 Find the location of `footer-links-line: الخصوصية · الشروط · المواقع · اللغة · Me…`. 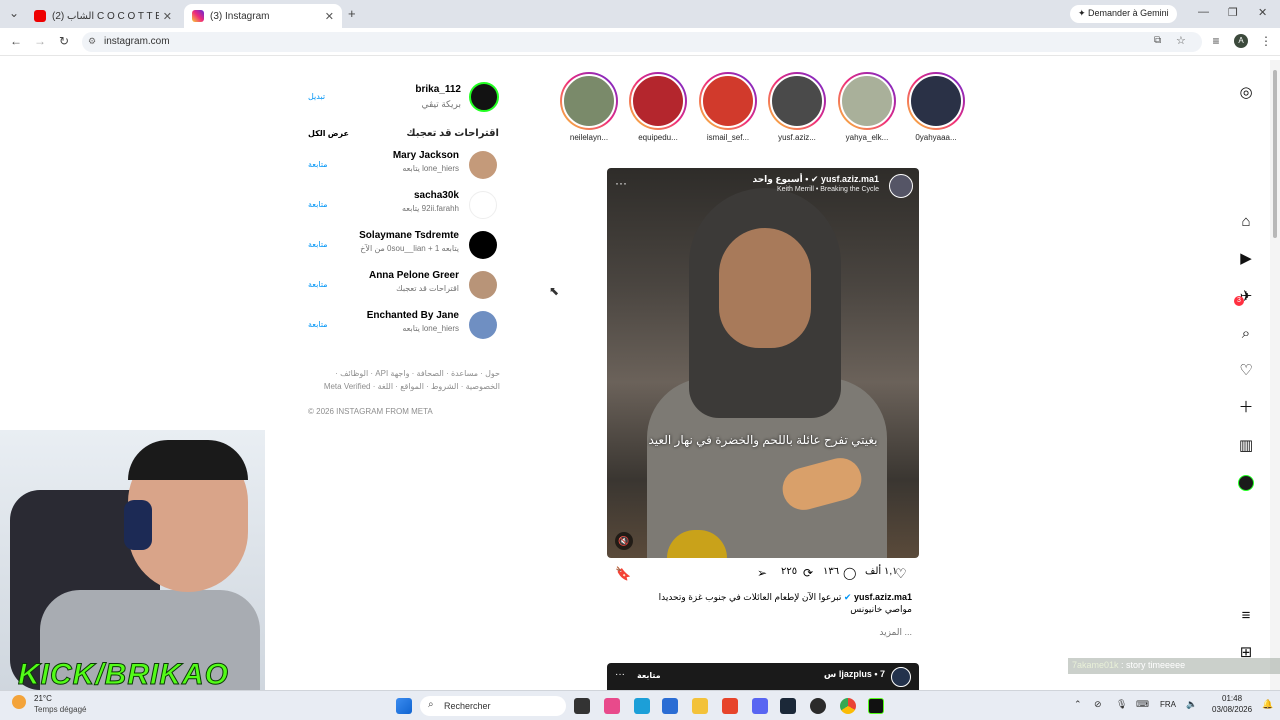

footer-links-line: الخصوصية · الشروط · المواقع · اللغة · Me… is located at coordinates (400, 386).